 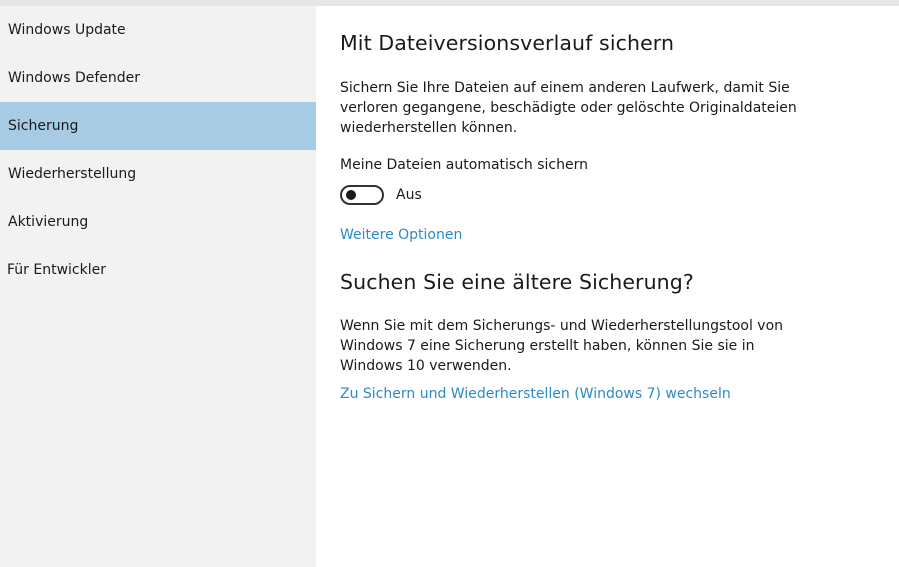 What do you see at coordinates (464, 165) in the screenshot?
I see `auto-backup-label: Meine Dateien automatisch sichern` at bounding box center [464, 165].